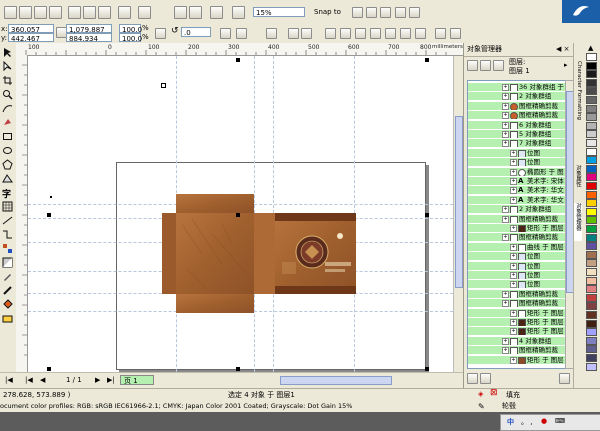 This screenshot has height=431, width=600. I want to click on trim-icon, so click(360, 33).